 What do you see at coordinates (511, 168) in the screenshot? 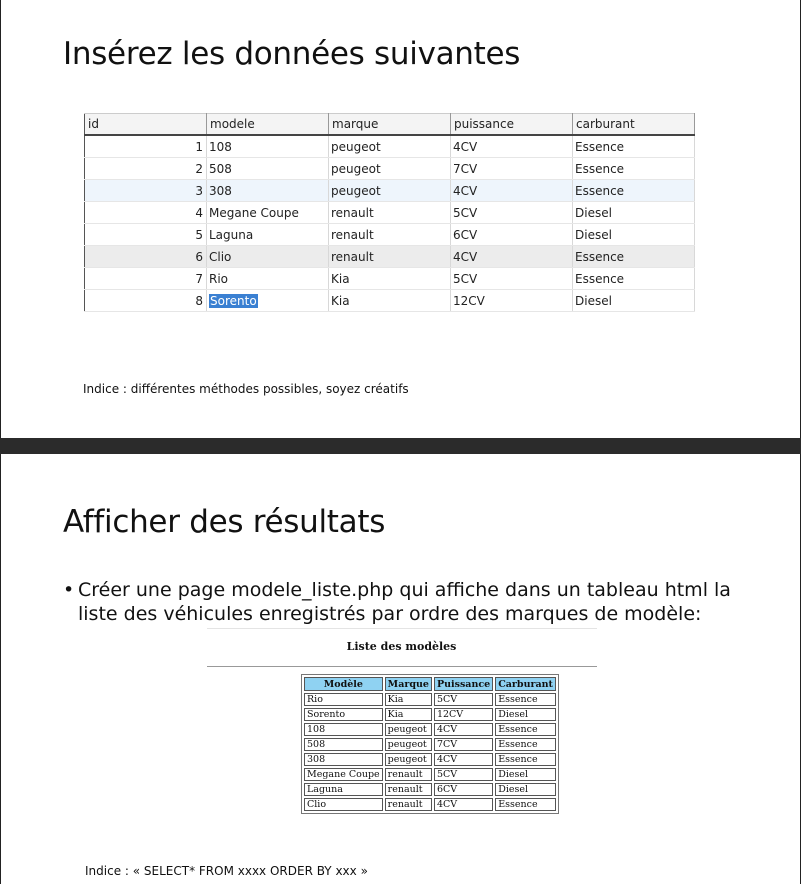
I see `cell-puissance: 7CV` at bounding box center [511, 168].